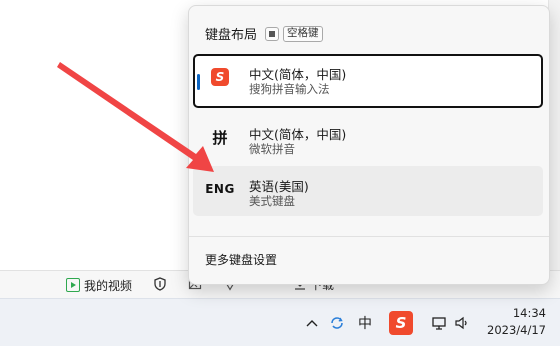 This screenshot has height=346, width=560. What do you see at coordinates (439, 322) in the screenshot?
I see `network-icon` at bounding box center [439, 322].